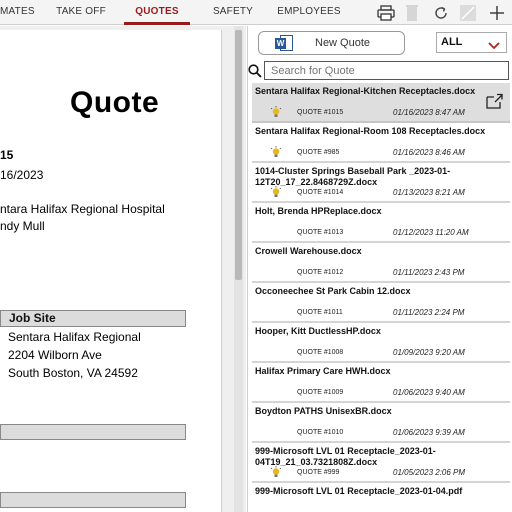 The image size is (512, 512). I want to click on quote-meta: QUOTE #1009 01/06/2023 9:40 AM, so click(381, 392).